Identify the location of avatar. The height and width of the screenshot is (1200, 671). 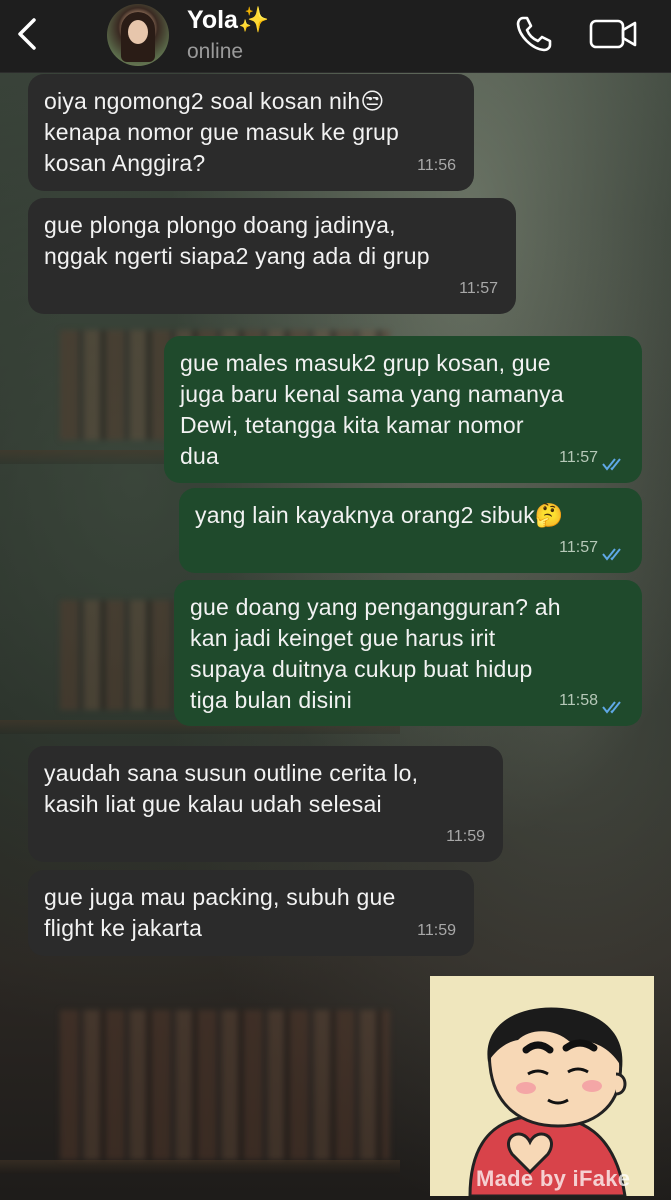
(138, 35).